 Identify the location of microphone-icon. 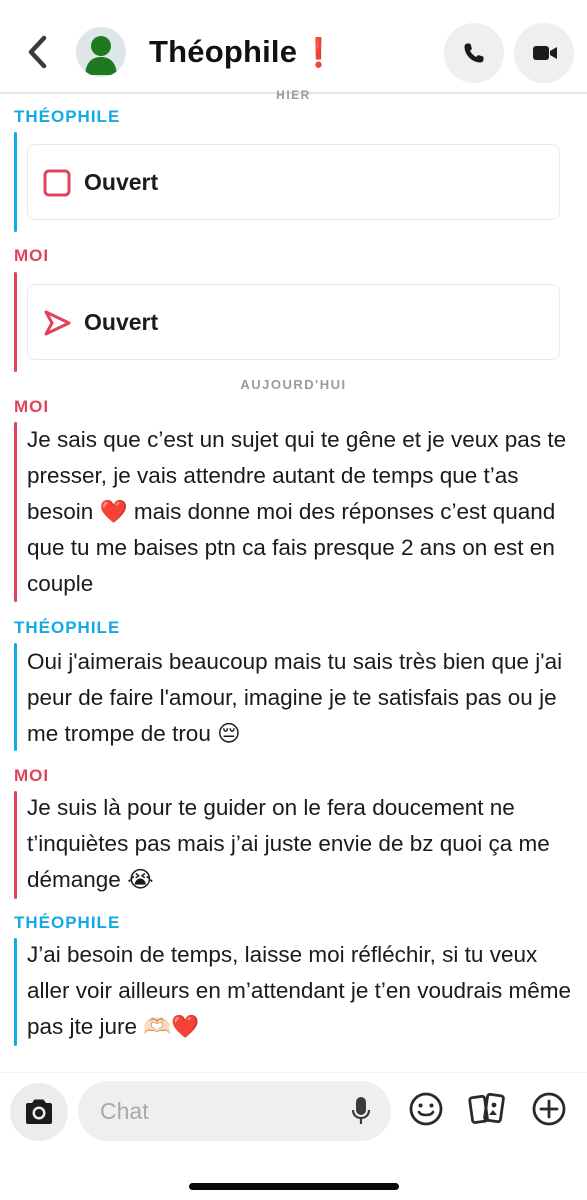
(361, 1111).